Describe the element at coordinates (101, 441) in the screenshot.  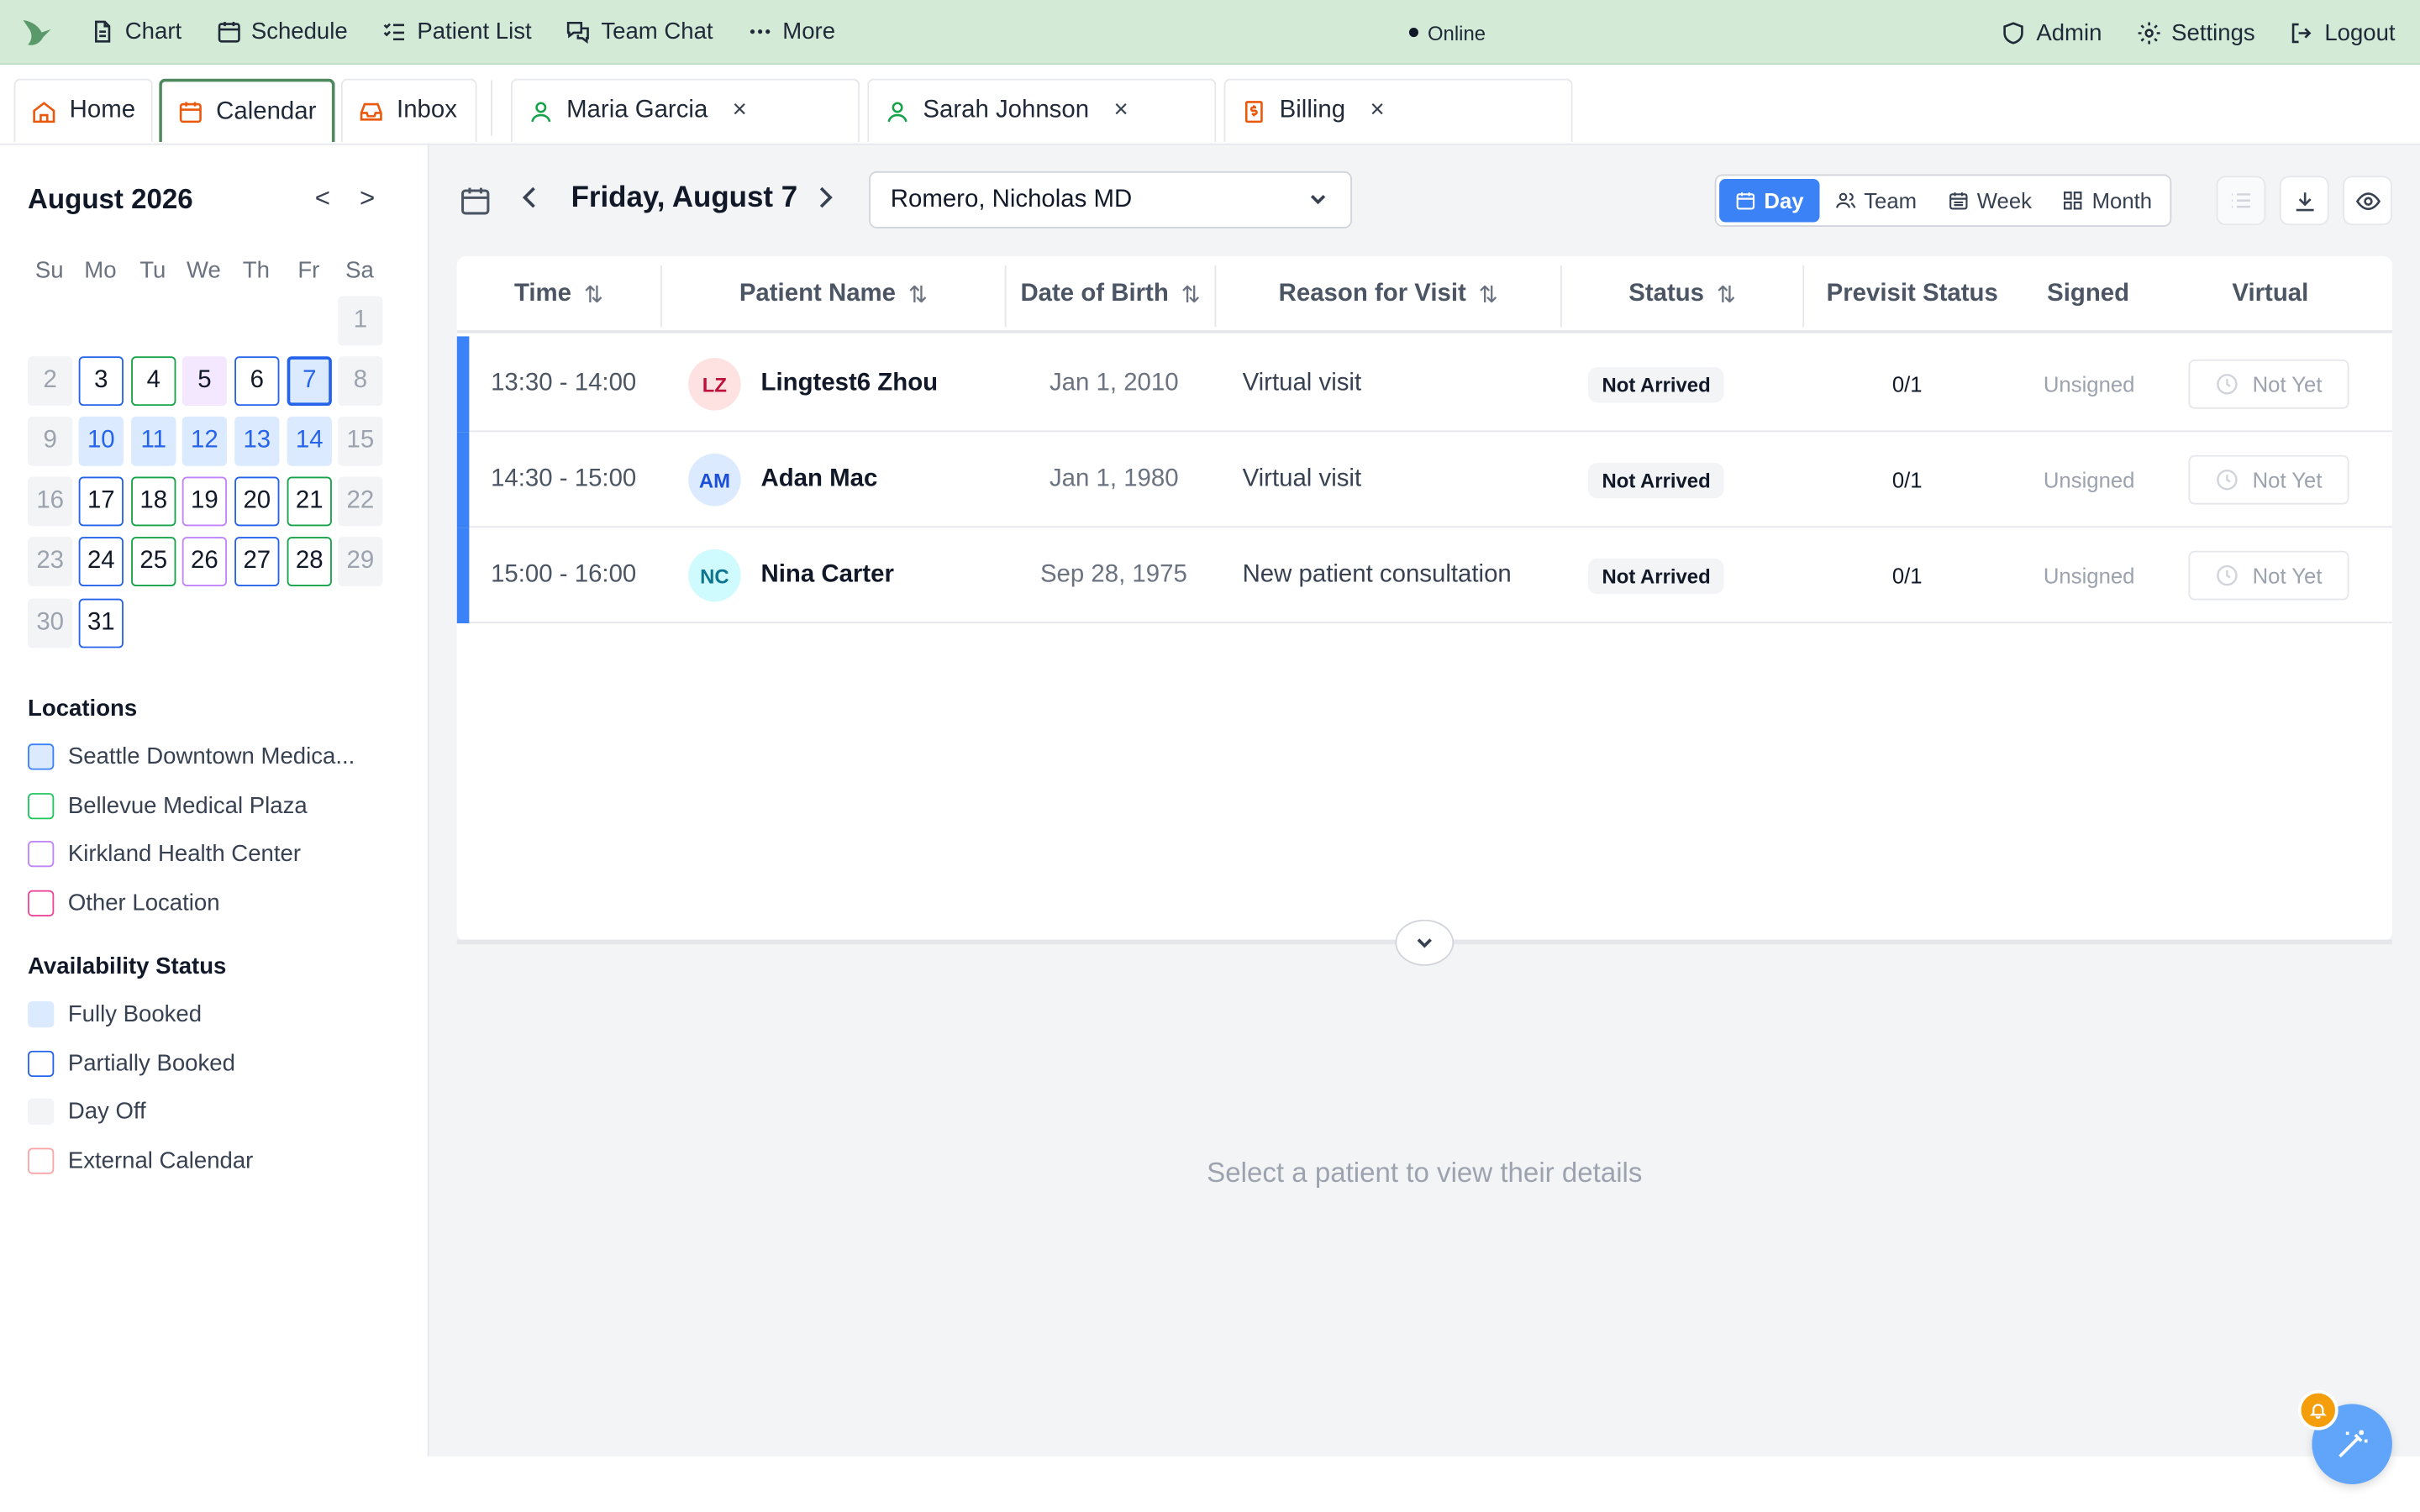
I see `calendar-day: 10` at that location.